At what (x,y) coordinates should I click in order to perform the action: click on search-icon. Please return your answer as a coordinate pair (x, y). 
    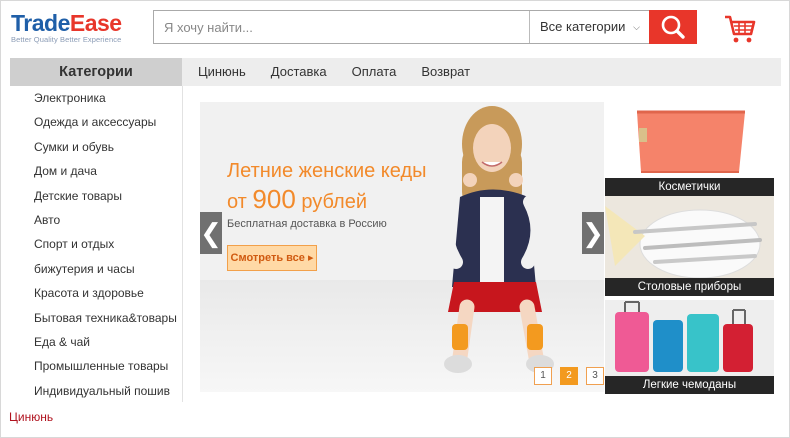
    Looking at the image, I should click on (673, 27).